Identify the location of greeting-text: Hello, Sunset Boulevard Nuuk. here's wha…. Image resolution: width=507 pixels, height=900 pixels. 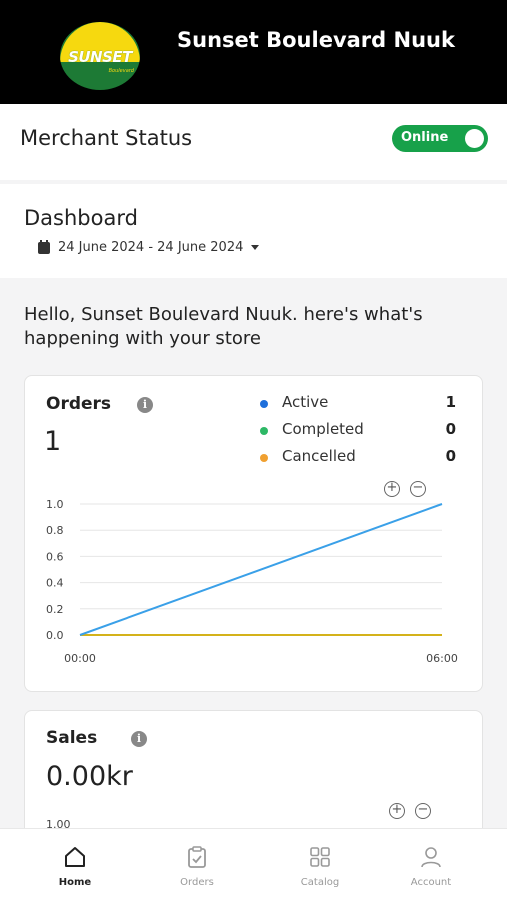
(223, 326).